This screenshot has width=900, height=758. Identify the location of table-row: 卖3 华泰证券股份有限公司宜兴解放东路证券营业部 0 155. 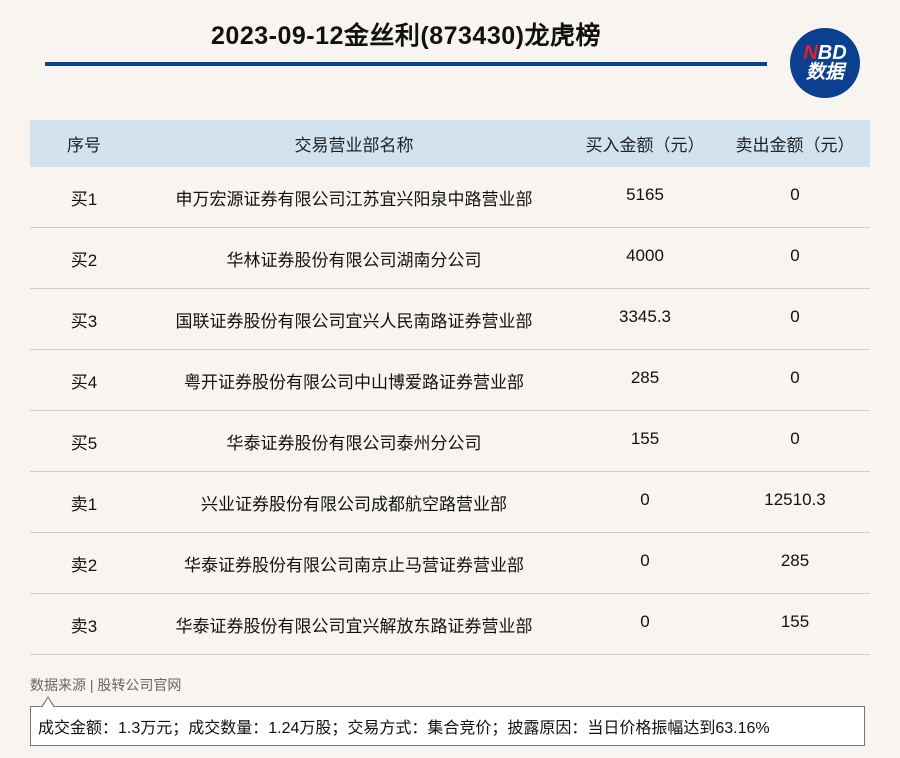
(450, 624).